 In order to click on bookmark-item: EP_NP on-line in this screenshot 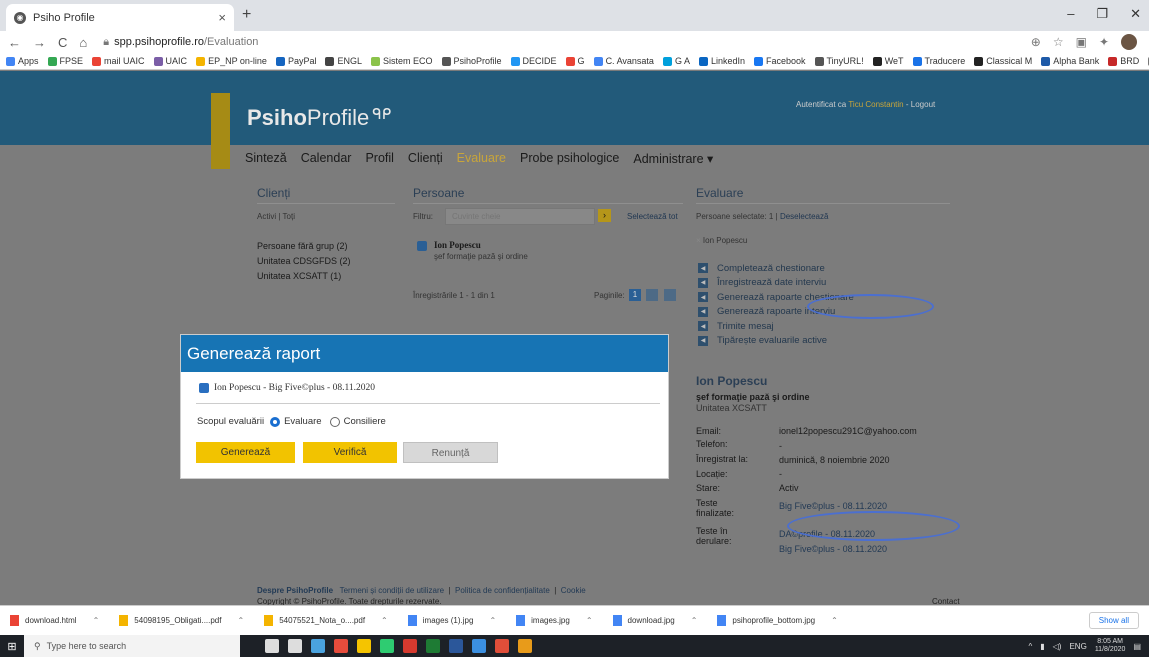, I will do `click(231, 61)`.